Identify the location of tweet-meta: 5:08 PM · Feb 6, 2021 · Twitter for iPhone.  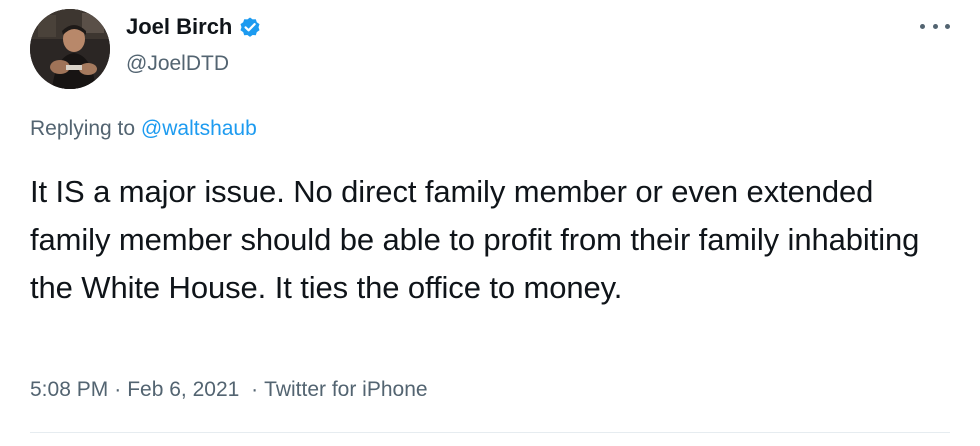
(229, 390).